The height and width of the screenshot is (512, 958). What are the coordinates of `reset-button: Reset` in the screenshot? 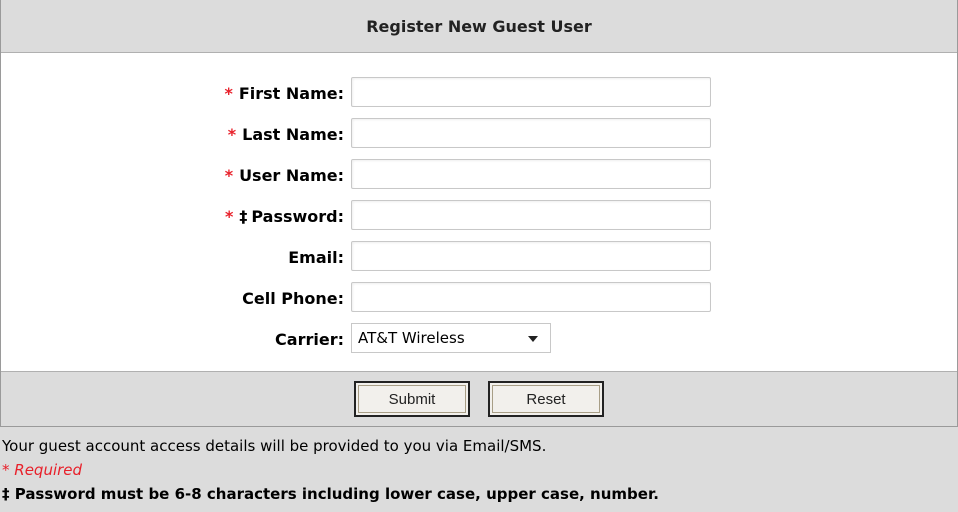 It's located at (546, 399).